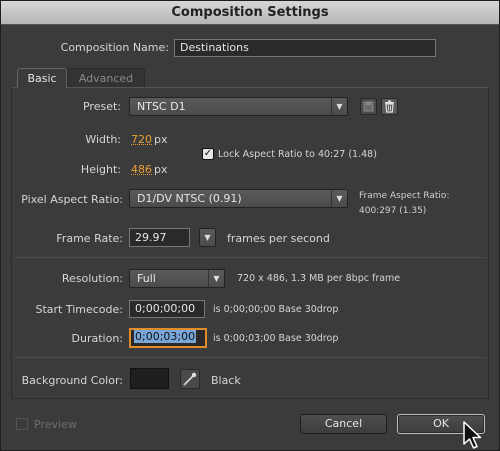 The height and width of the screenshot is (451, 500). I want to click on preview-checkbox, so click(22, 424).